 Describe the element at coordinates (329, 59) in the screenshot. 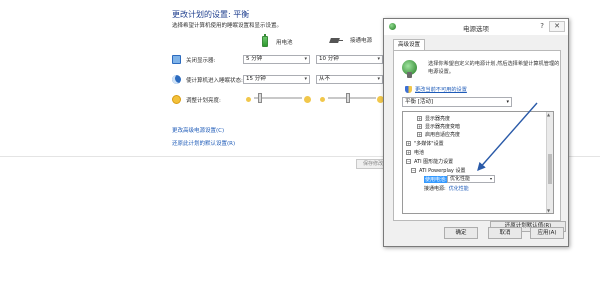

I see `display-off-plugged-value: 10 分钟` at that location.